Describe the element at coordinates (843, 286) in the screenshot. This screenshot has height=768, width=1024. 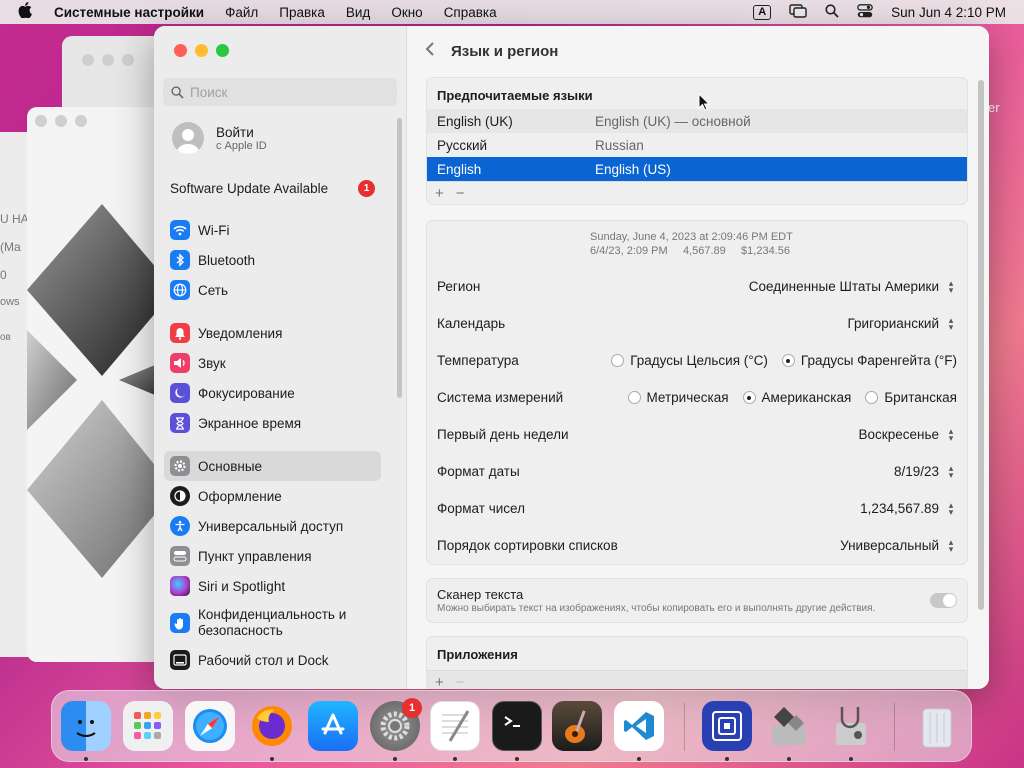
I see `region-value: Соединенные Штаты Америки` at that location.